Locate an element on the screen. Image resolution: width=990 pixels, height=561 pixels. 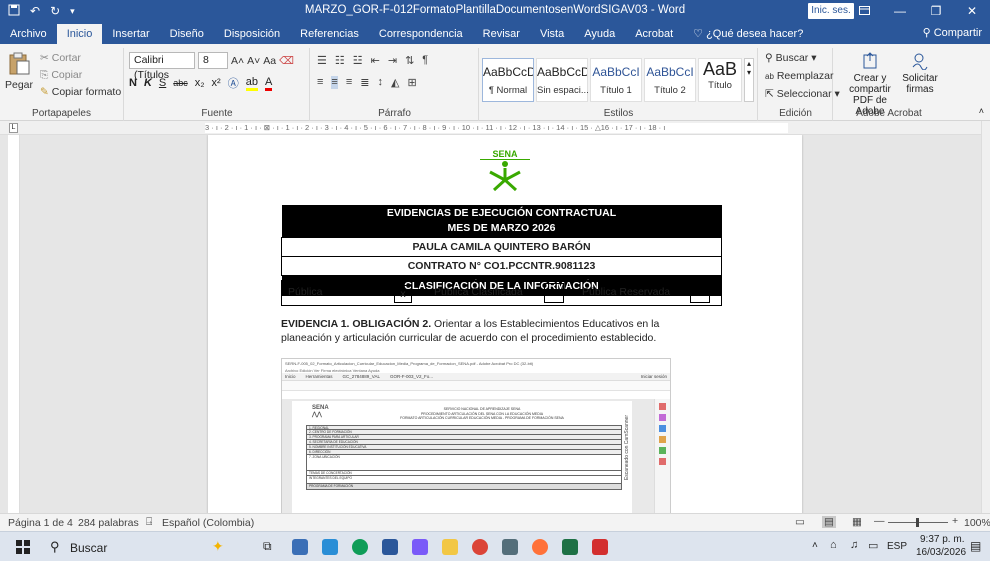
borders-icon: ⊞ is located at coordinates (411, 82).